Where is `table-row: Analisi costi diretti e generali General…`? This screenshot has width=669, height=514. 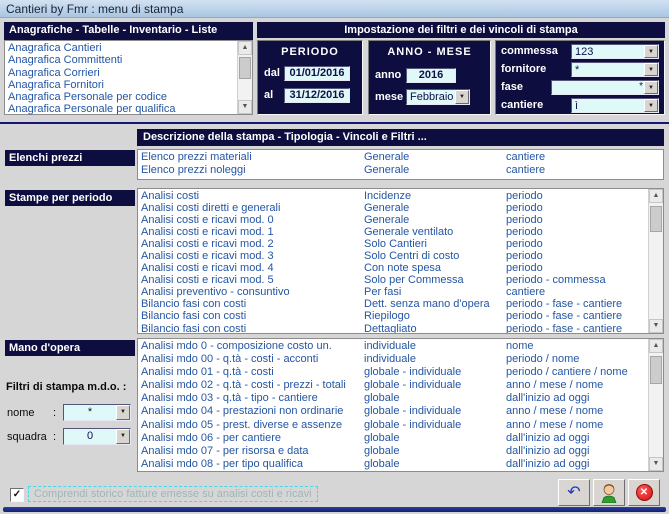 table-row: Analisi costi diretti e generali General… is located at coordinates (392, 208).